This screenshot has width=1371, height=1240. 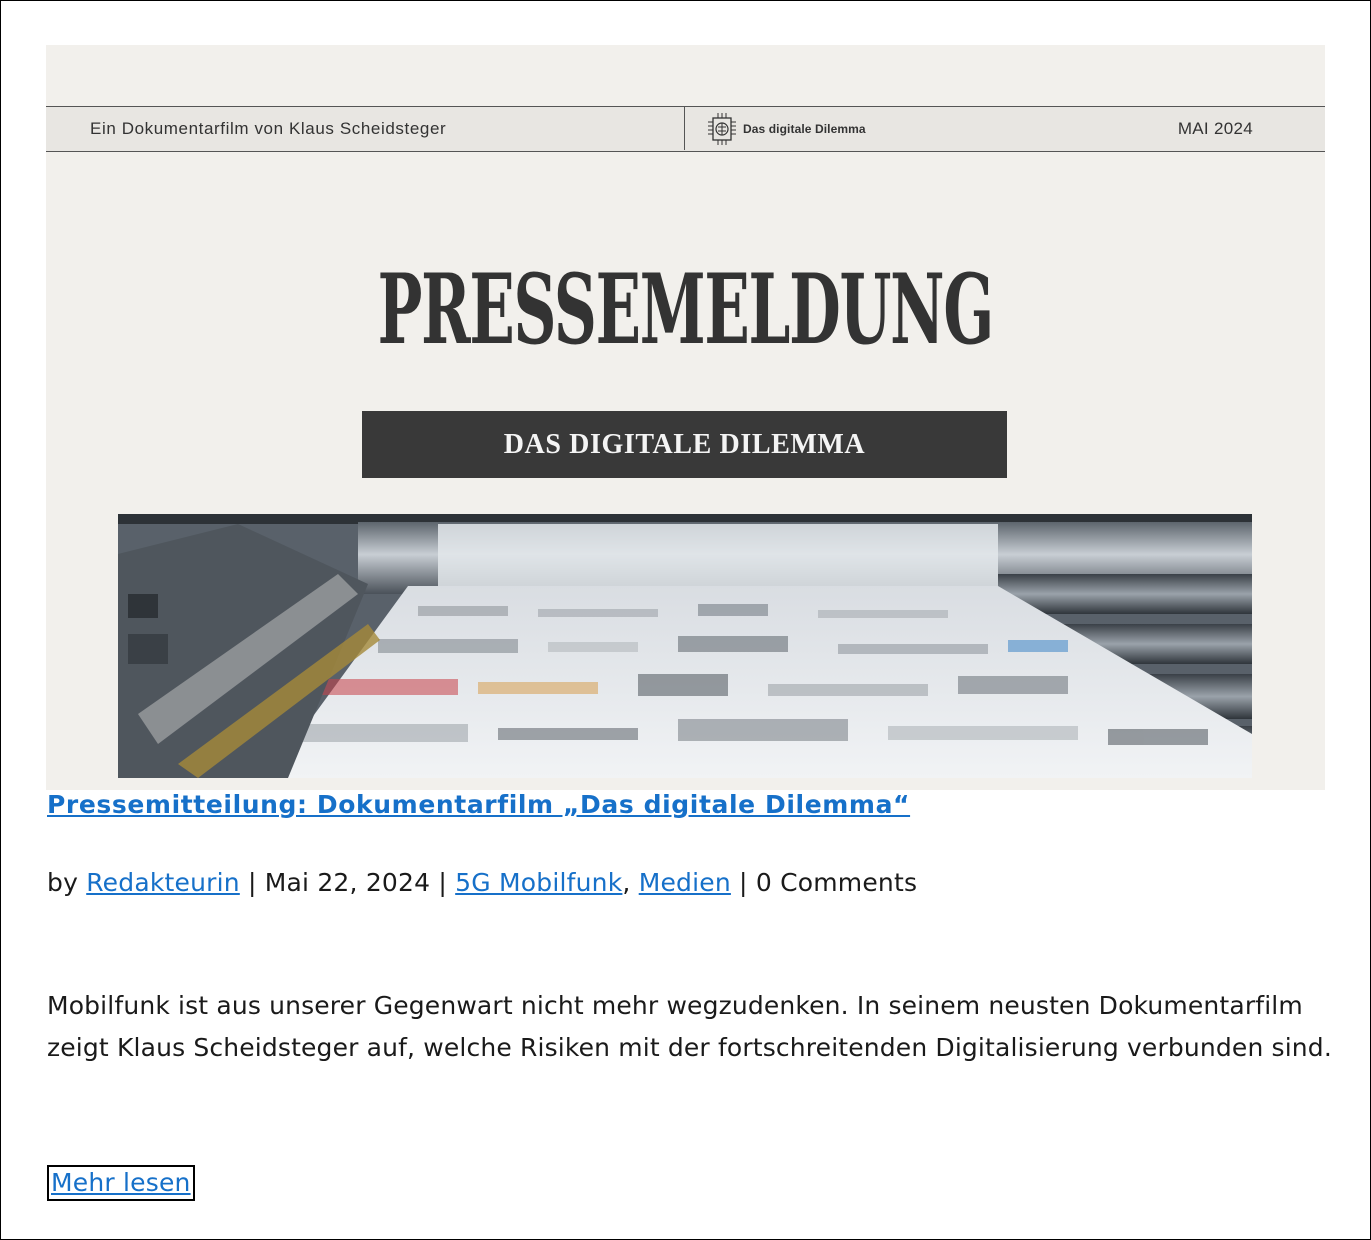 What do you see at coordinates (538, 882) in the screenshot?
I see `category-link-5g: 5G Mobilfunk` at bounding box center [538, 882].